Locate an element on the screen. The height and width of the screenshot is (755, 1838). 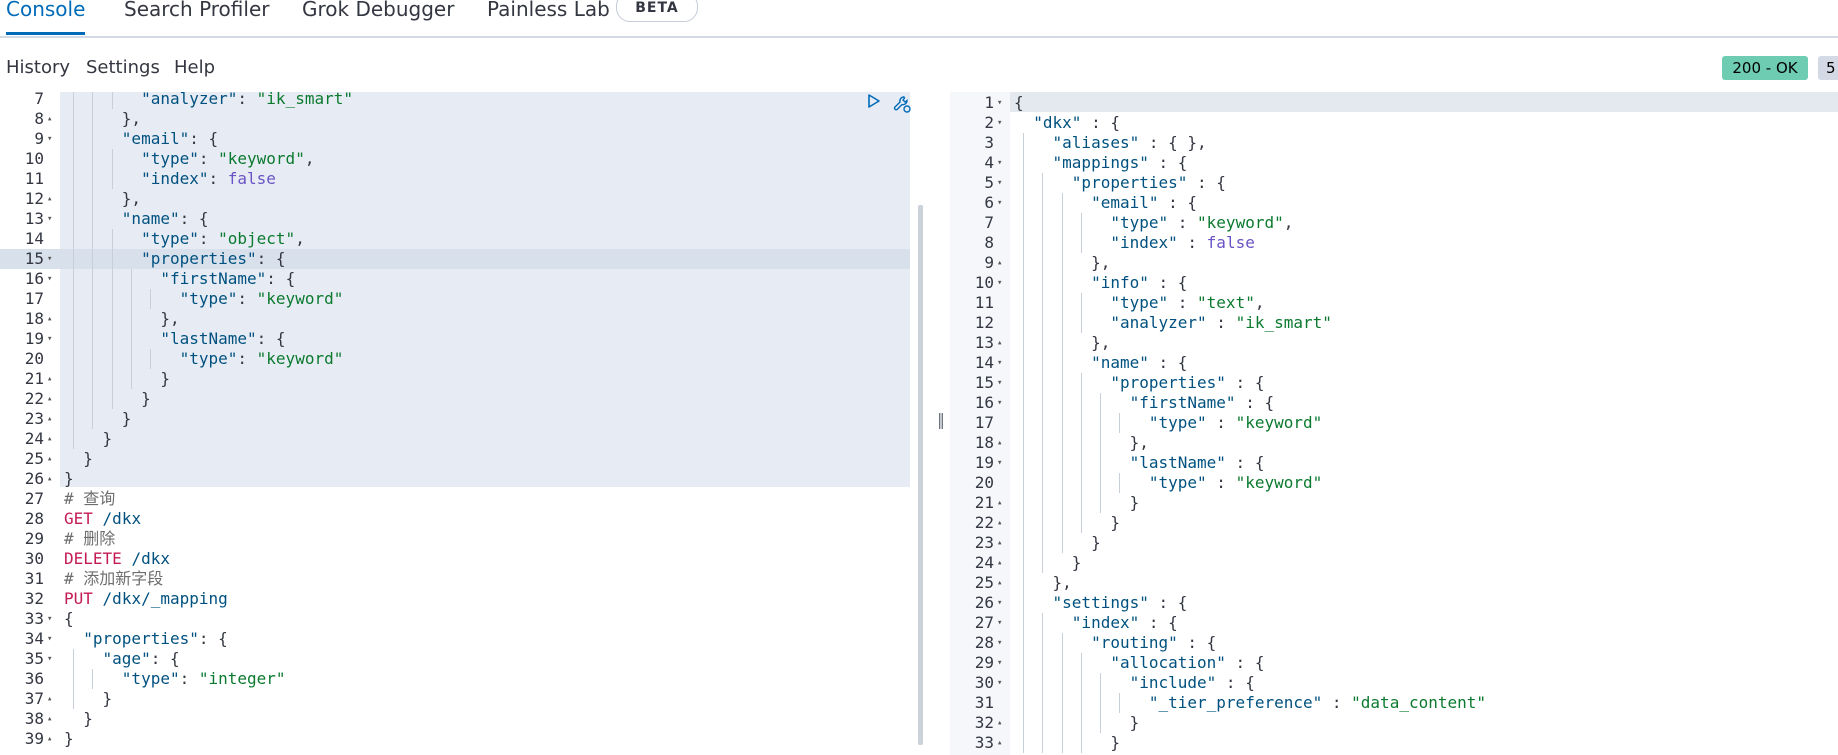
line-number: 28 is located at coordinates (984, 642).